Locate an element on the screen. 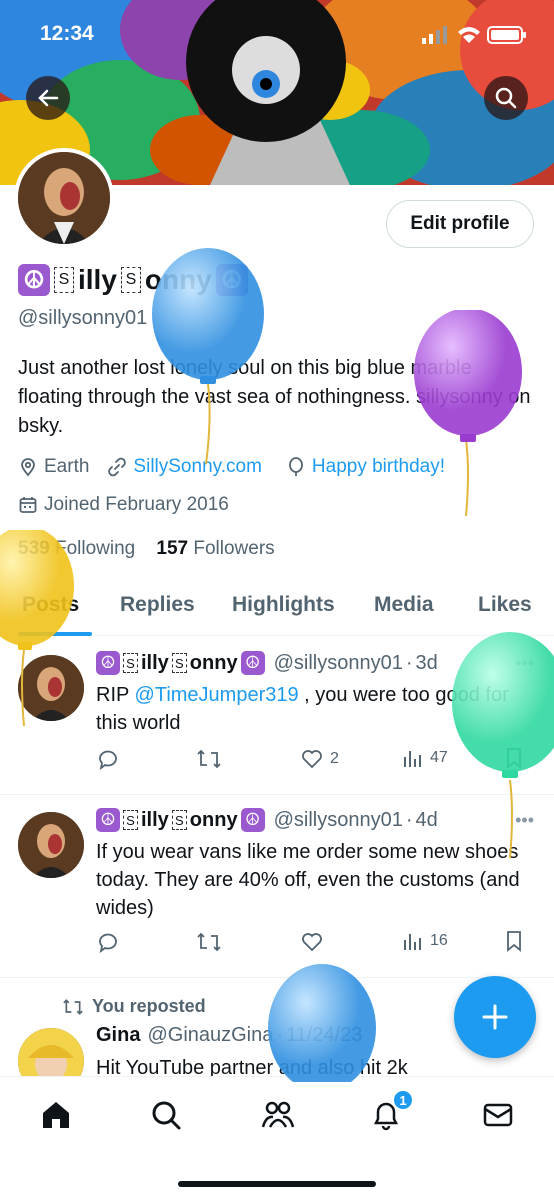  profile-name: ☮ S illy S onny ☮ is located at coordinates (133, 280).